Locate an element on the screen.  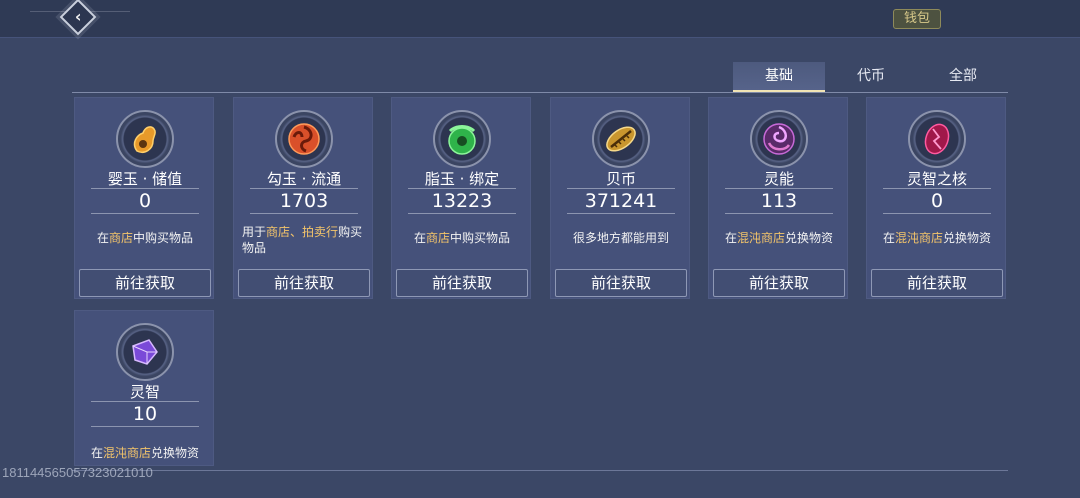
green-jade-icon is located at coordinates (462, 139).